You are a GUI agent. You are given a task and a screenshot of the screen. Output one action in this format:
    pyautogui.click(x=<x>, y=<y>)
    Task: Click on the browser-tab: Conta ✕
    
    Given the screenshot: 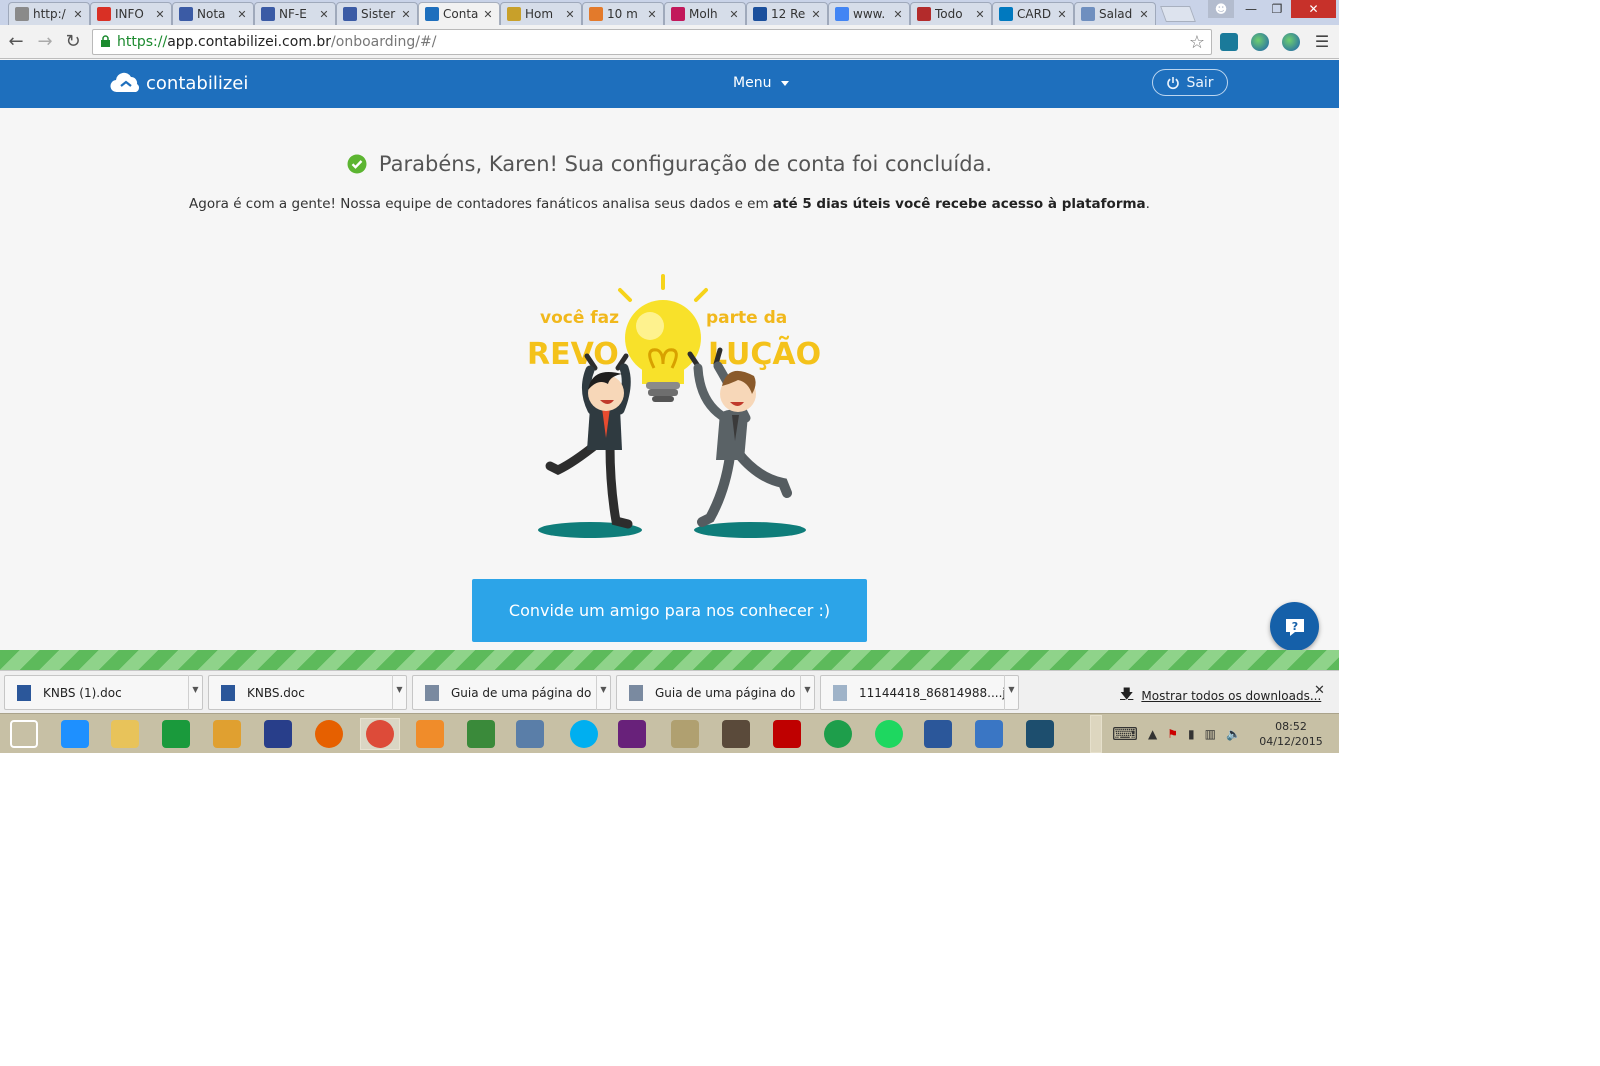 What is the action you would take?
    pyautogui.click(x=459, y=13)
    